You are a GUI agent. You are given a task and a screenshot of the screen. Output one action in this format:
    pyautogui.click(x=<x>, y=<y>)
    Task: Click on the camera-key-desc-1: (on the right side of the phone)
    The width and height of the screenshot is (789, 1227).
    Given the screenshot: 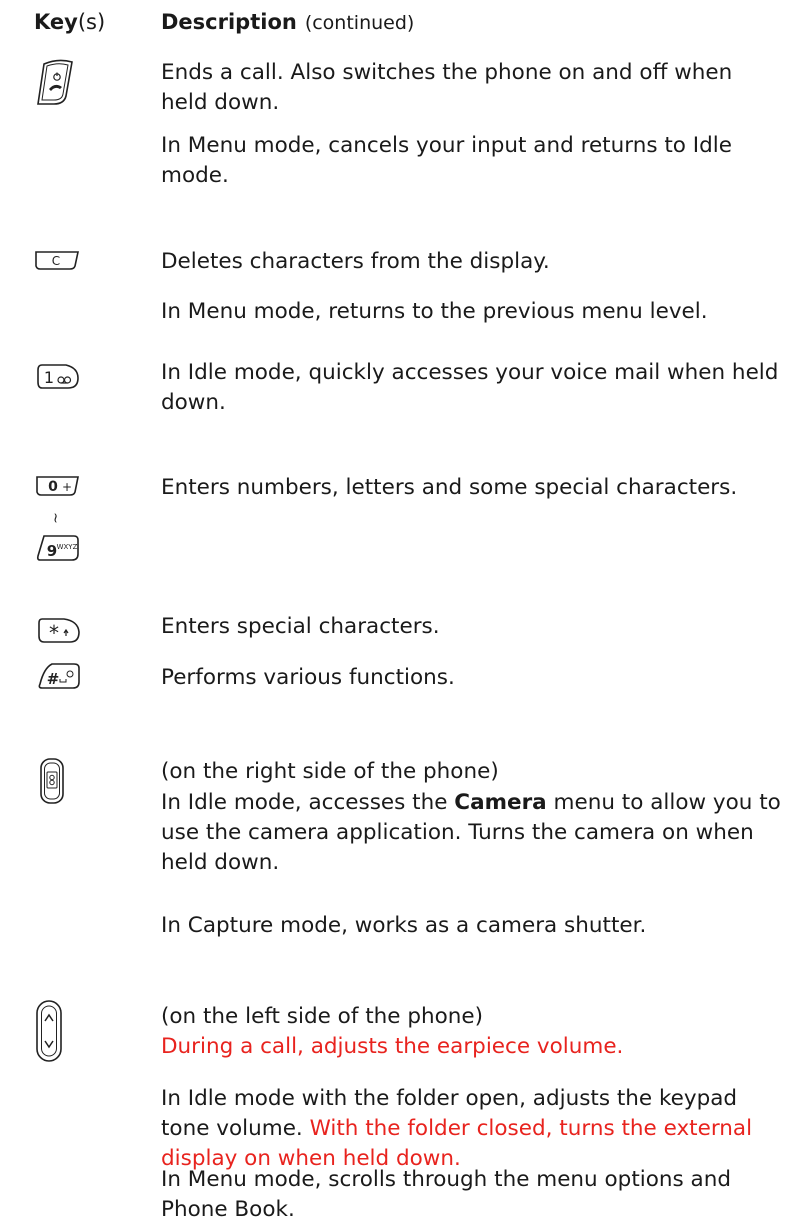 What is the action you would take?
    pyautogui.click(x=330, y=771)
    